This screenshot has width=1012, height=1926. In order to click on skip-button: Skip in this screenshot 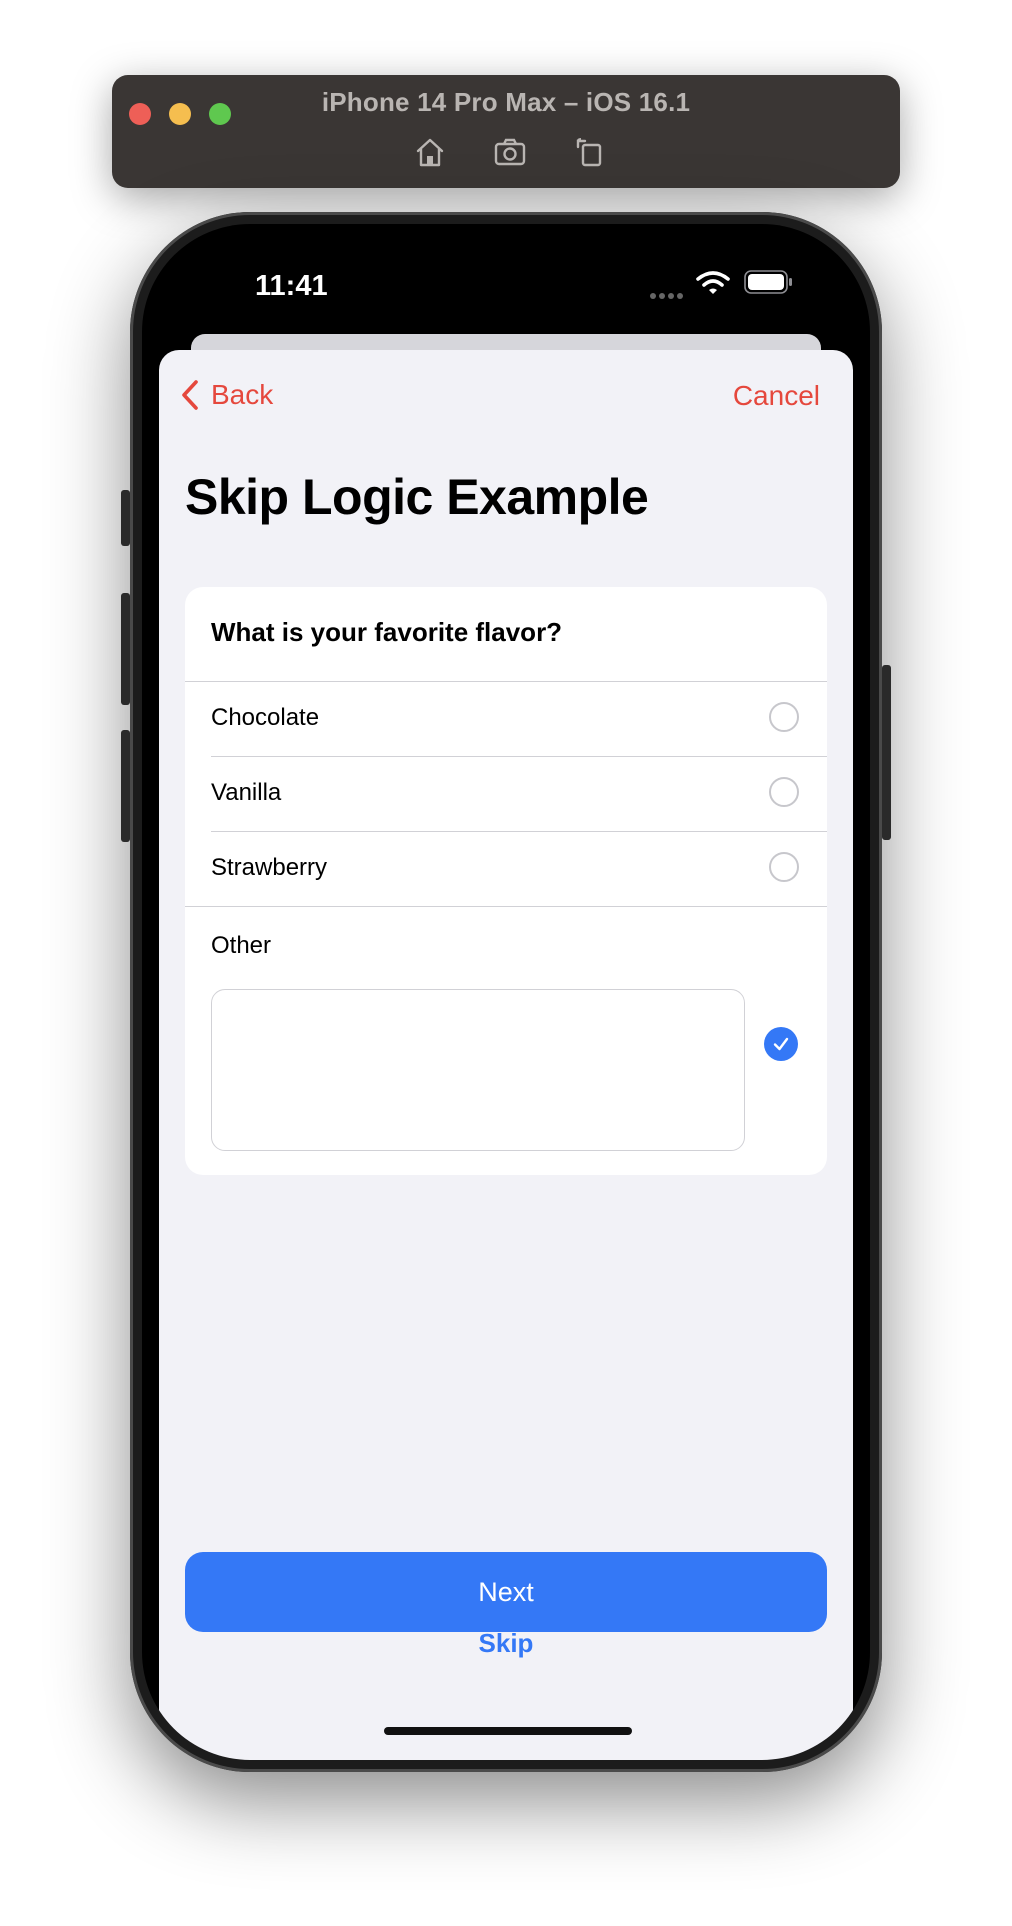, I will do `click(506, 1643)`.